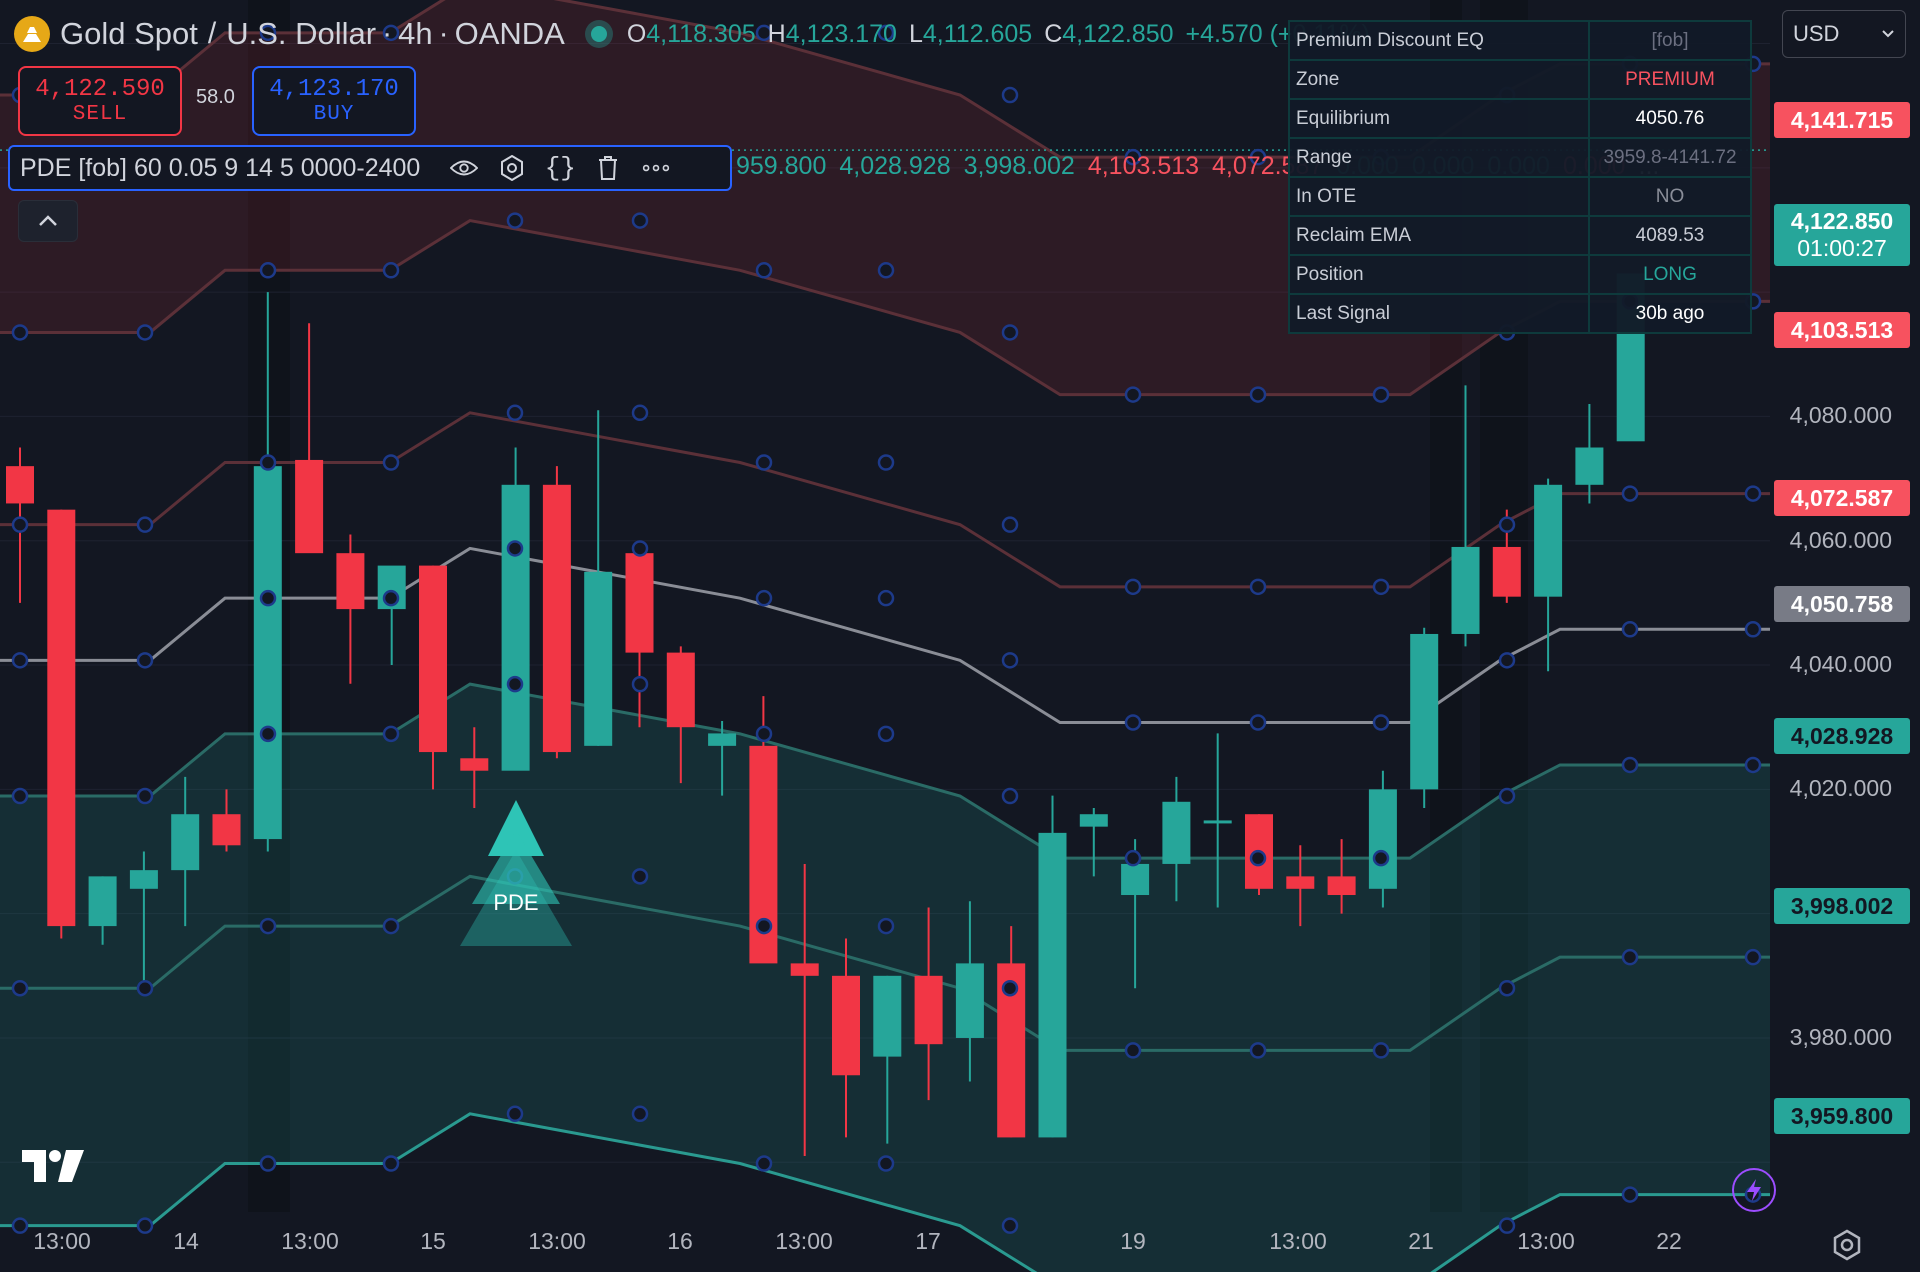 Image resolution: width=1920 pixels, height=1272 pixels. Describe the element at coordinates (1754, 1190) in the screenshot. I see `lightning-icon` at that location.